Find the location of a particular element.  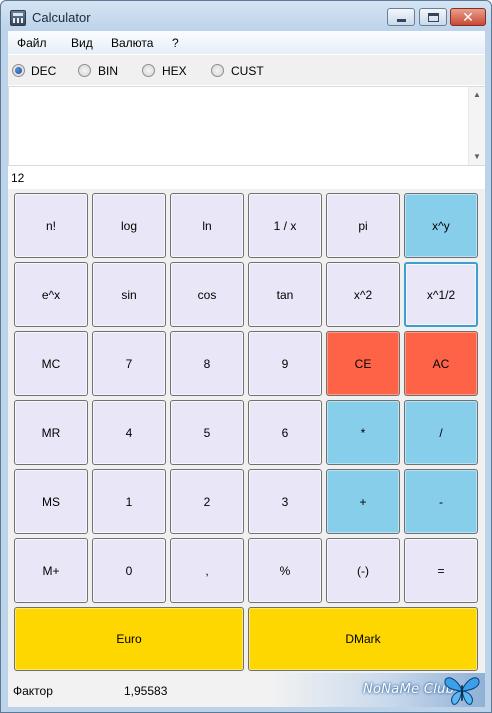

scroll-down-icon: ▼ is located at coordinates (477, 157).